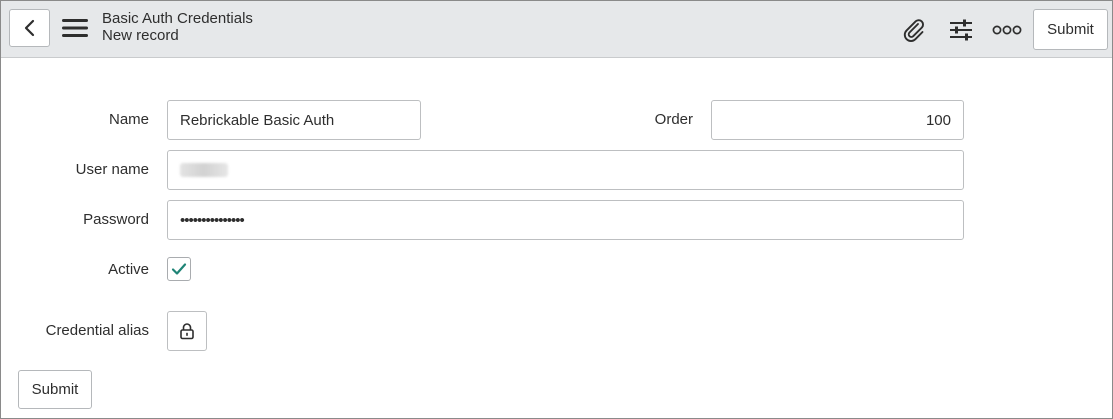 This screenshot has height=419, width=1113. I want to click on active-checkbox, so click(179, 269).